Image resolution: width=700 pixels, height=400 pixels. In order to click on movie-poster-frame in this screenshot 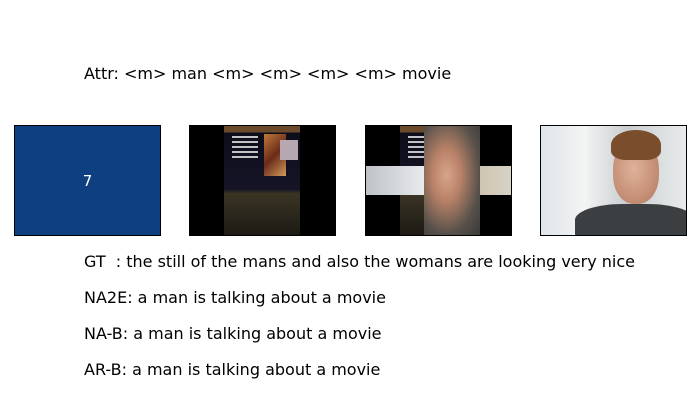, I will do `click(262, 180)`.